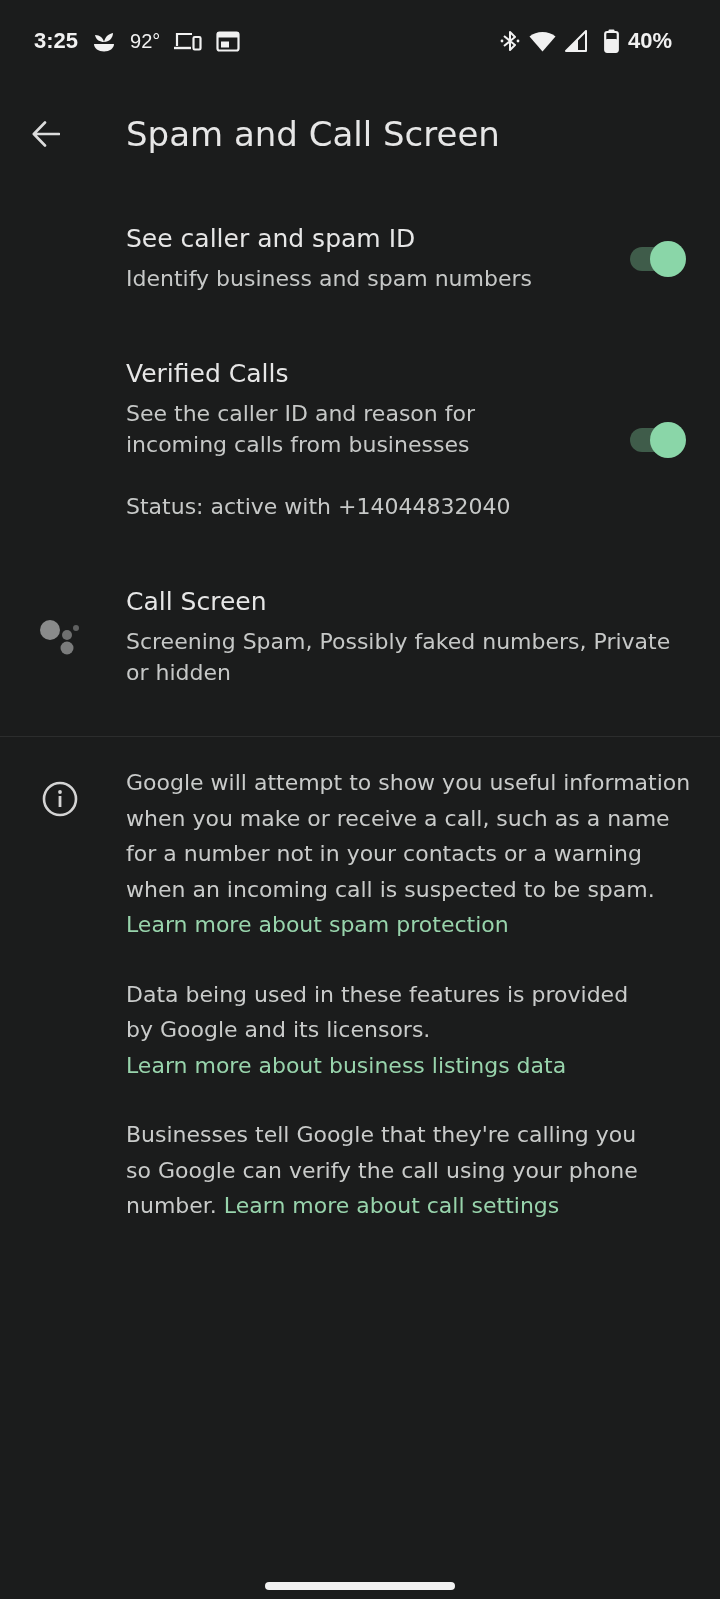  What do you see at coordinates (301, 429) in the screenshot?
I see `setting-summary: See the caller ID and reason for incoming calls from businesses` at bounding box center [301, 429].